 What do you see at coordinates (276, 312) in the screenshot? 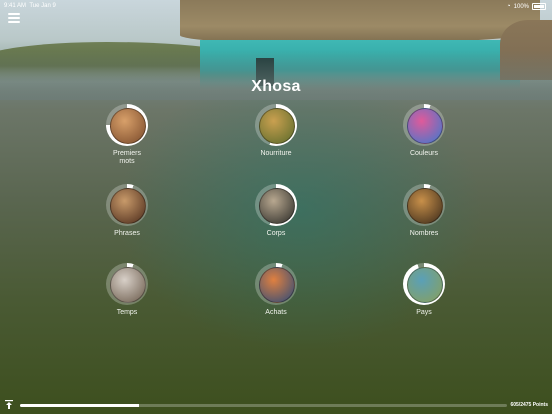
I see `topic-label: Achats` at bounding box center [276, 312].